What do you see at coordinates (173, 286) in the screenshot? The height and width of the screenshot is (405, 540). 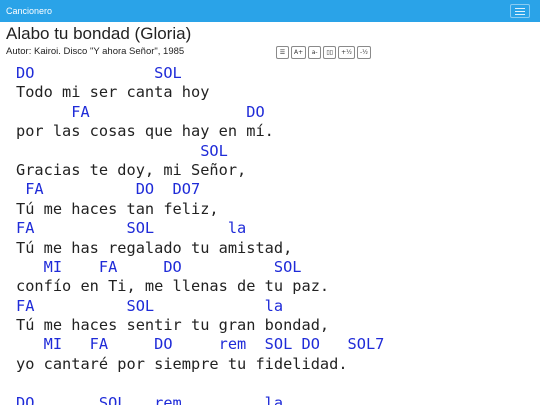 I see `lyric-line: confío en Ti, me llenas de tu paz.` at bounding box center [173, 286].